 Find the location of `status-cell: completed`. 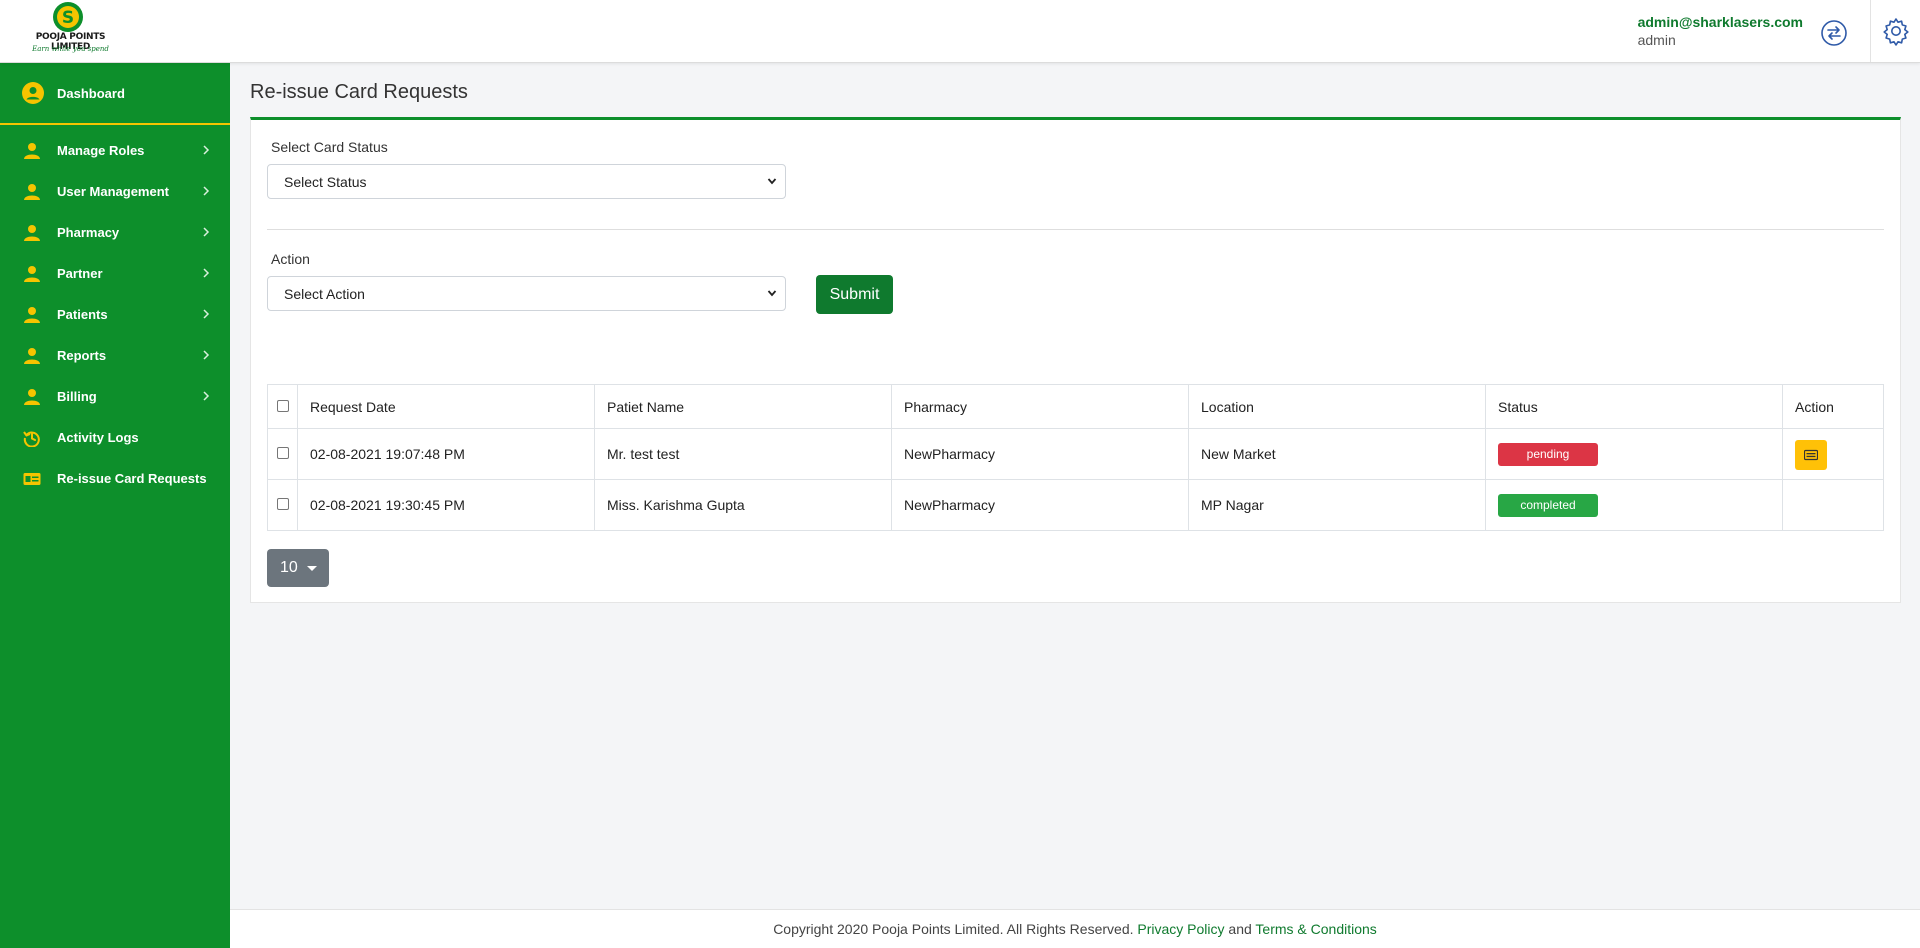

status-cell: completed is located at coordinates (1634, 505).